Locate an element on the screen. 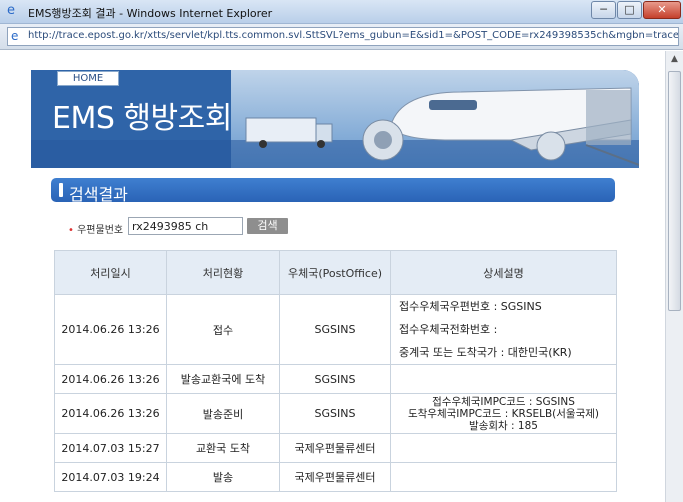 This screenshot has height=502, width=683. cell-status: 발송준비 is located at coordinates (223, 413).